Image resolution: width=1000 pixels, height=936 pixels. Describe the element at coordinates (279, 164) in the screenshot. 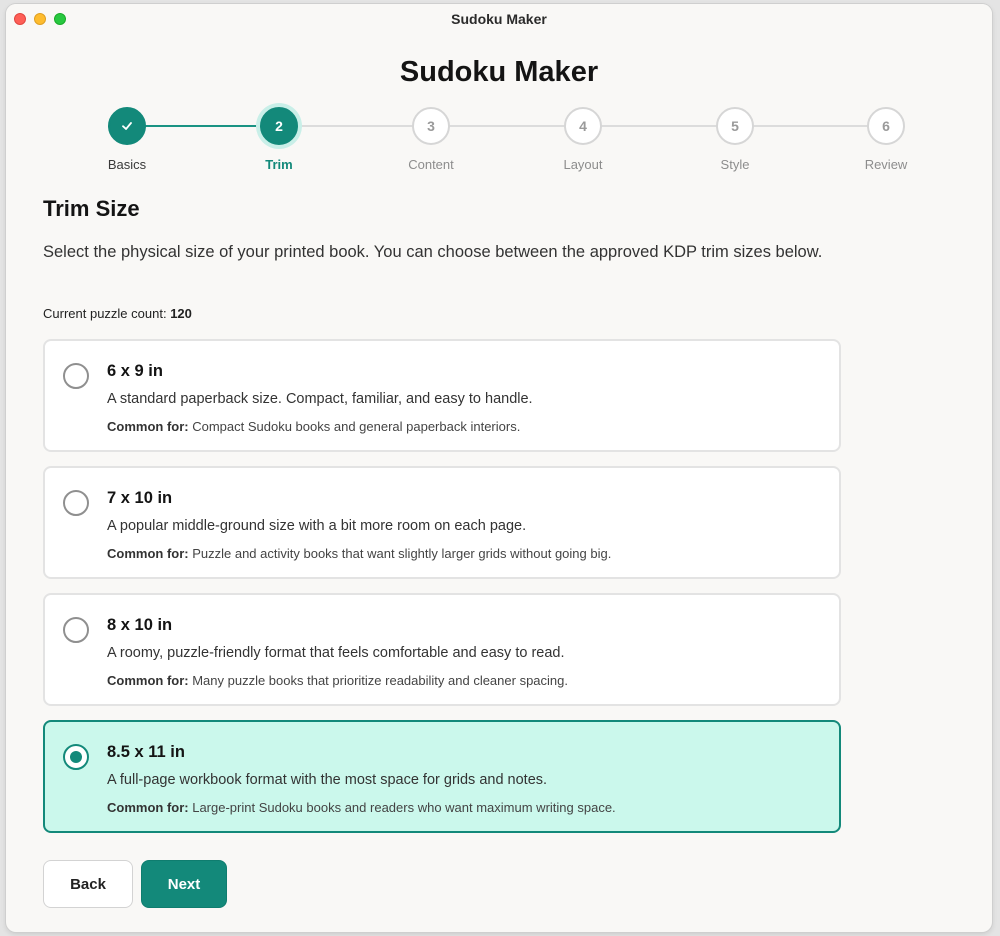

I see `step-label: Trim` at that location.